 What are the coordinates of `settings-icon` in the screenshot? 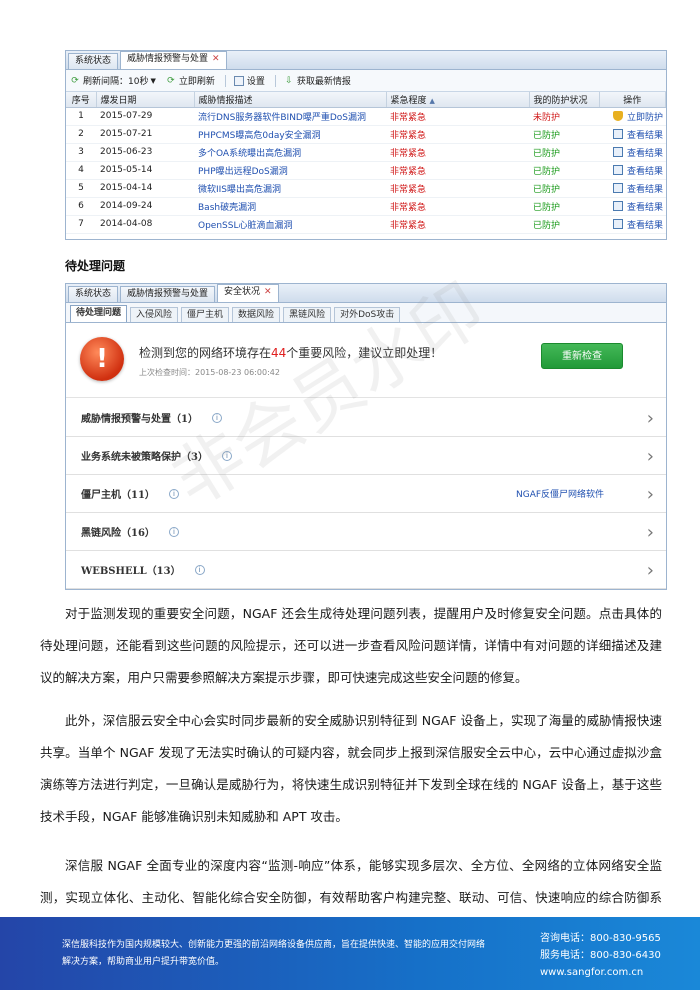 It's located at (238, 80).